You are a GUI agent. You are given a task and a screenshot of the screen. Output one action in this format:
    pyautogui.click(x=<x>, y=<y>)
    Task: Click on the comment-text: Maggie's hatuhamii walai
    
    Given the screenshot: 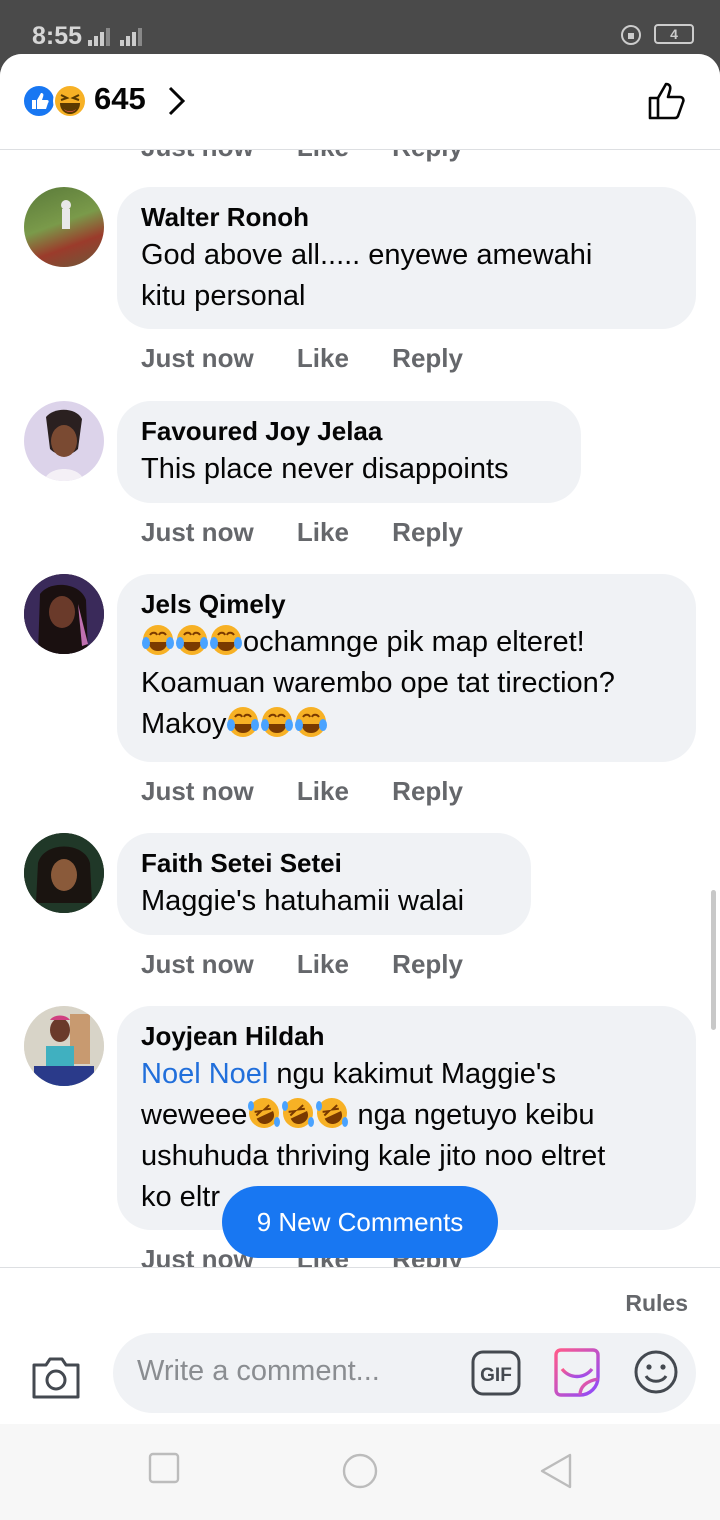 What is the action you would take?
    pyautogui.click(x=303, y=901)
    